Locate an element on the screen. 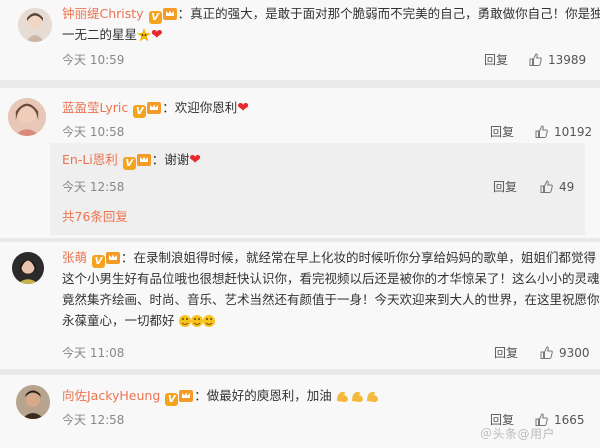  comment-text: 向佐JackyHeung V ：做最好的庾恩利，加油 is located at coordinates (222, 397).